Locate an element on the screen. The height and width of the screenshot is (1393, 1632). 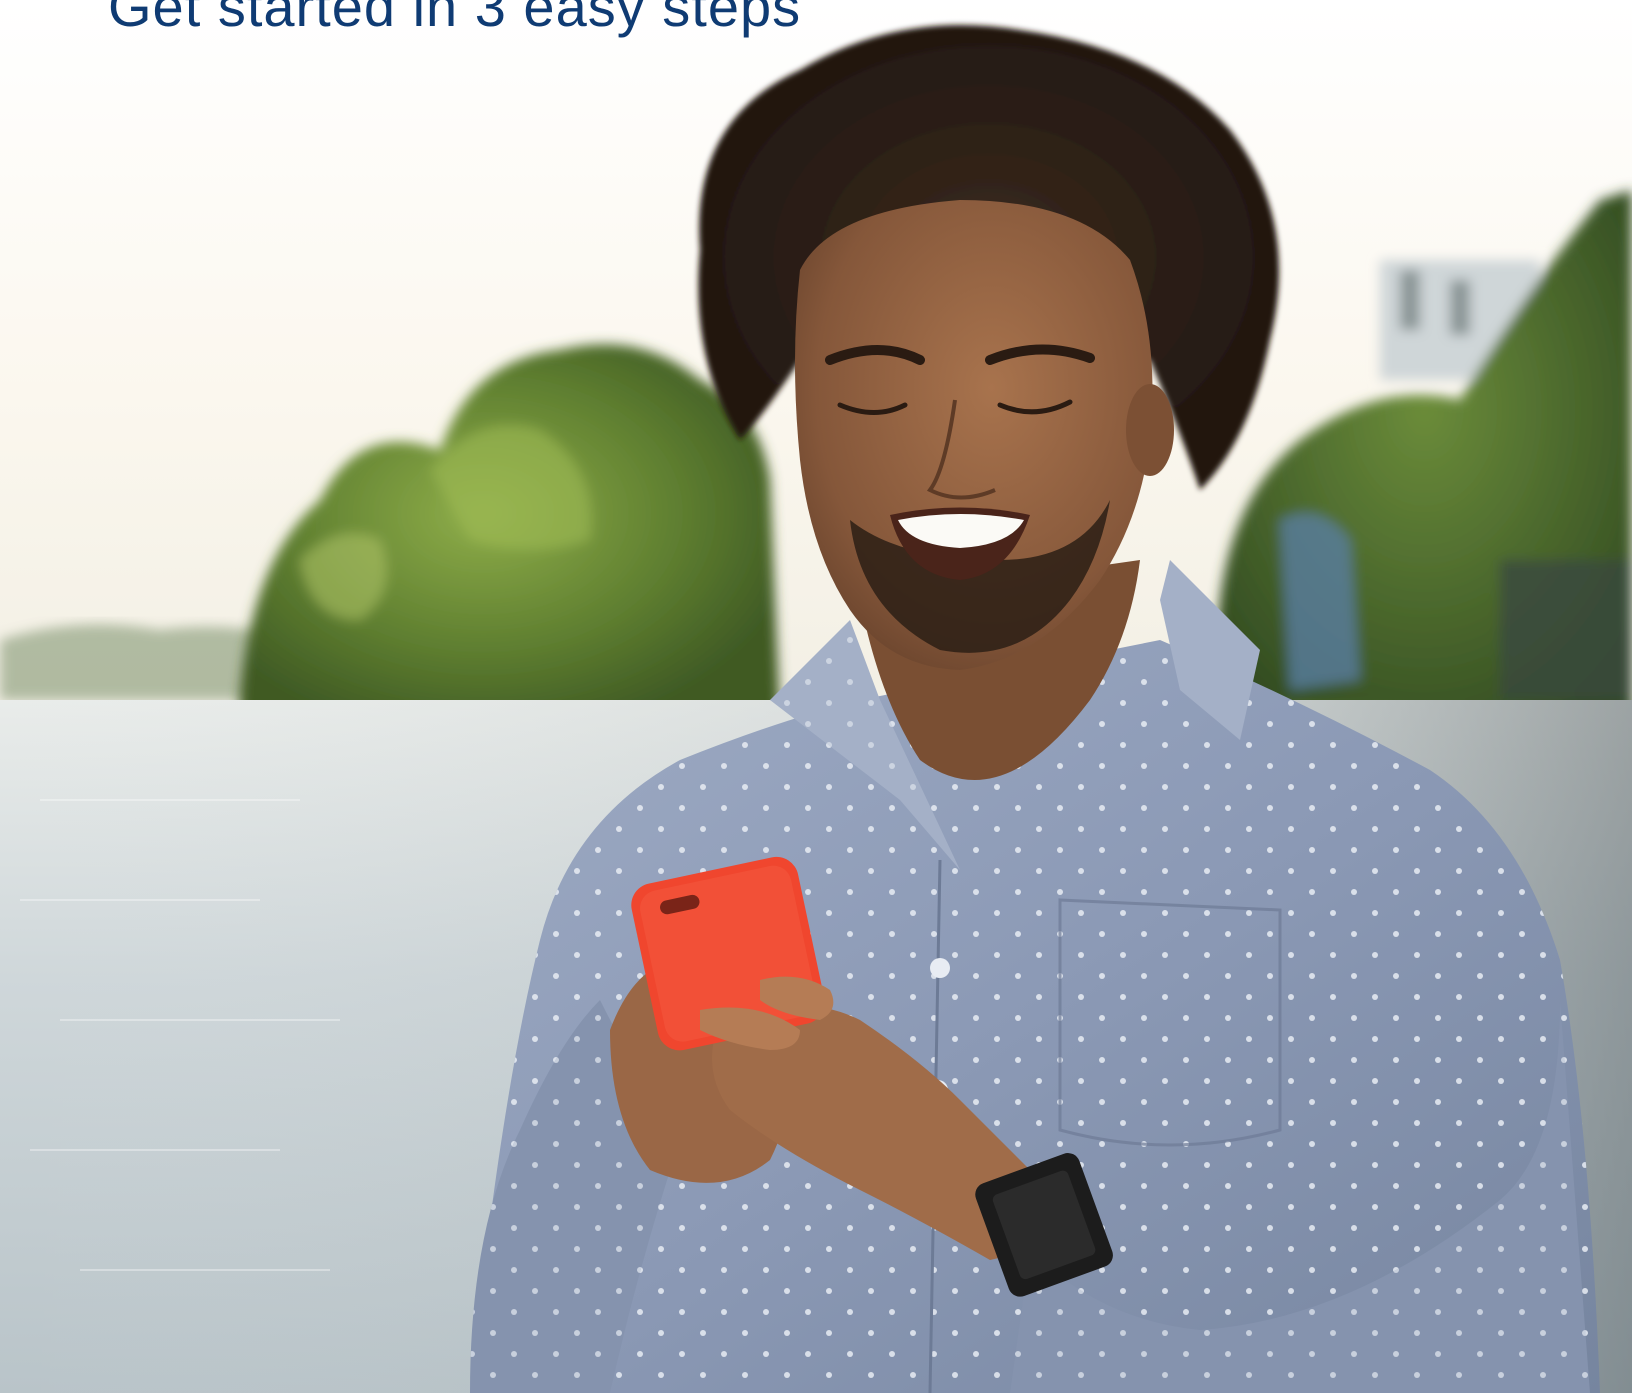
headline: Get started in 3 easy steps is located at coordinates (455, 19).